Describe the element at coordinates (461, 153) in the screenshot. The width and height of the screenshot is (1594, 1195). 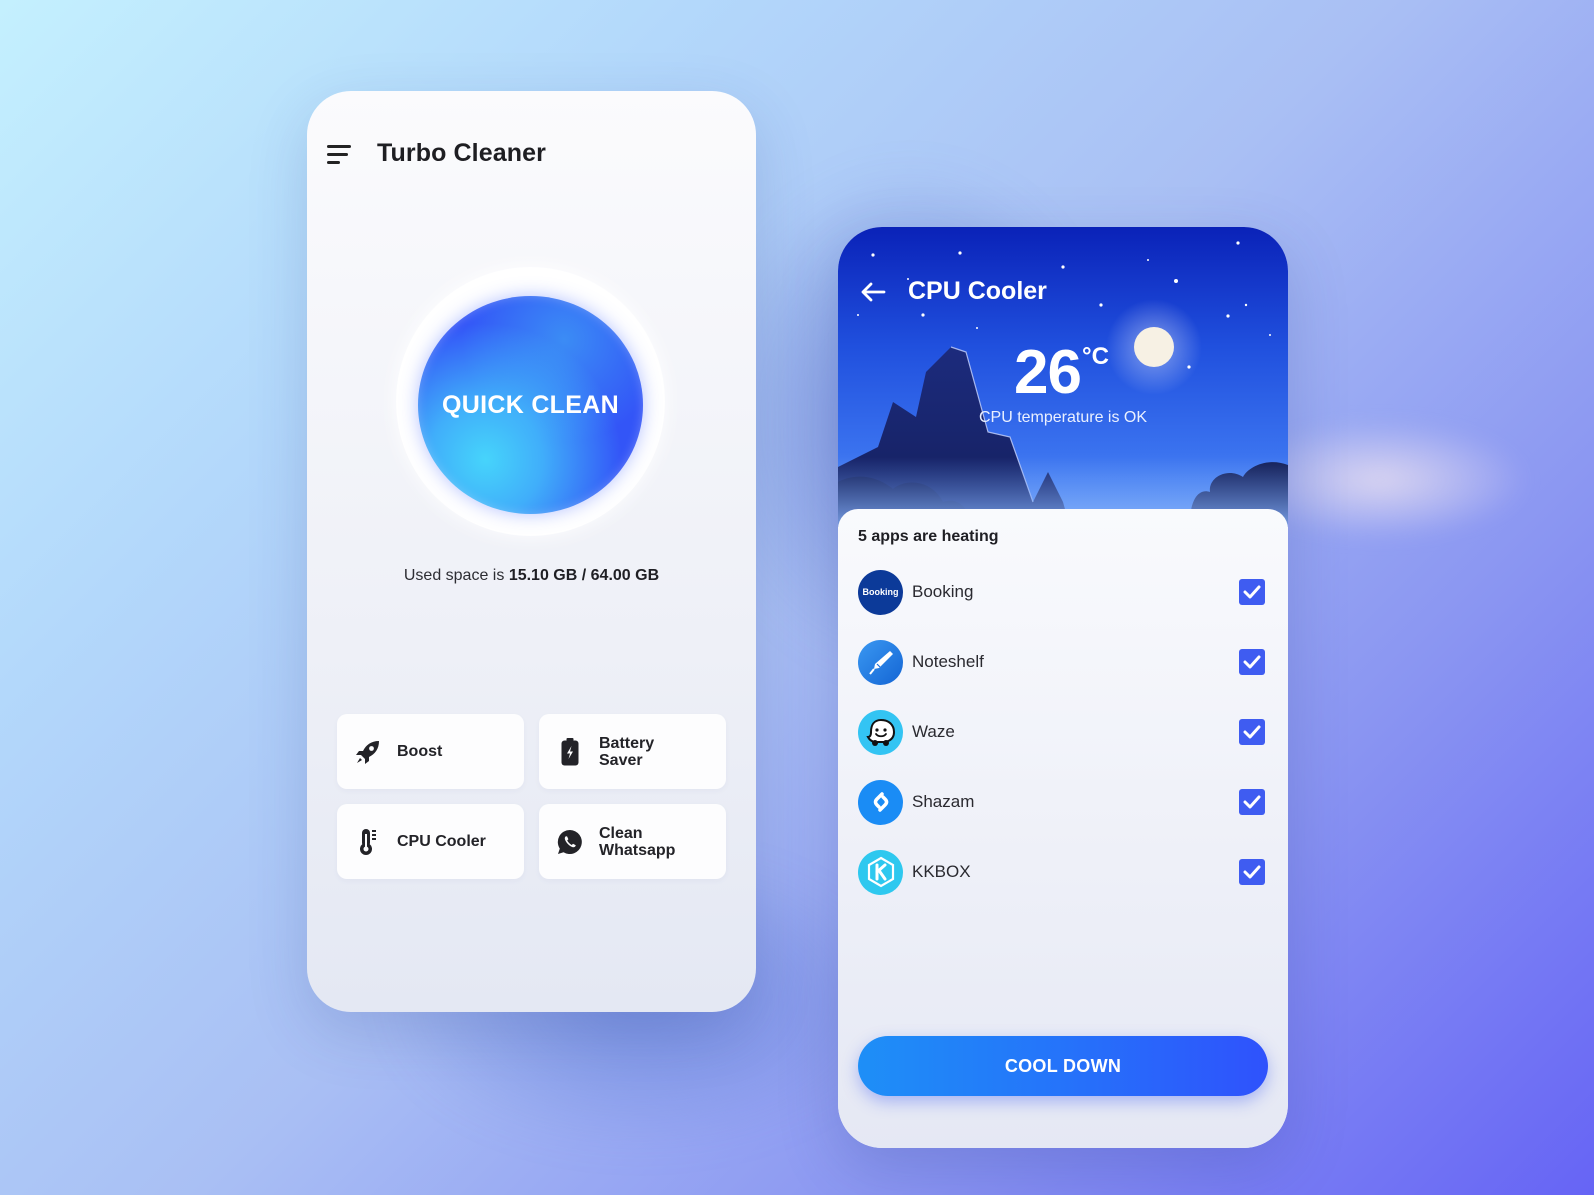
I see `app-title: Turbo Cleaner` at that location.